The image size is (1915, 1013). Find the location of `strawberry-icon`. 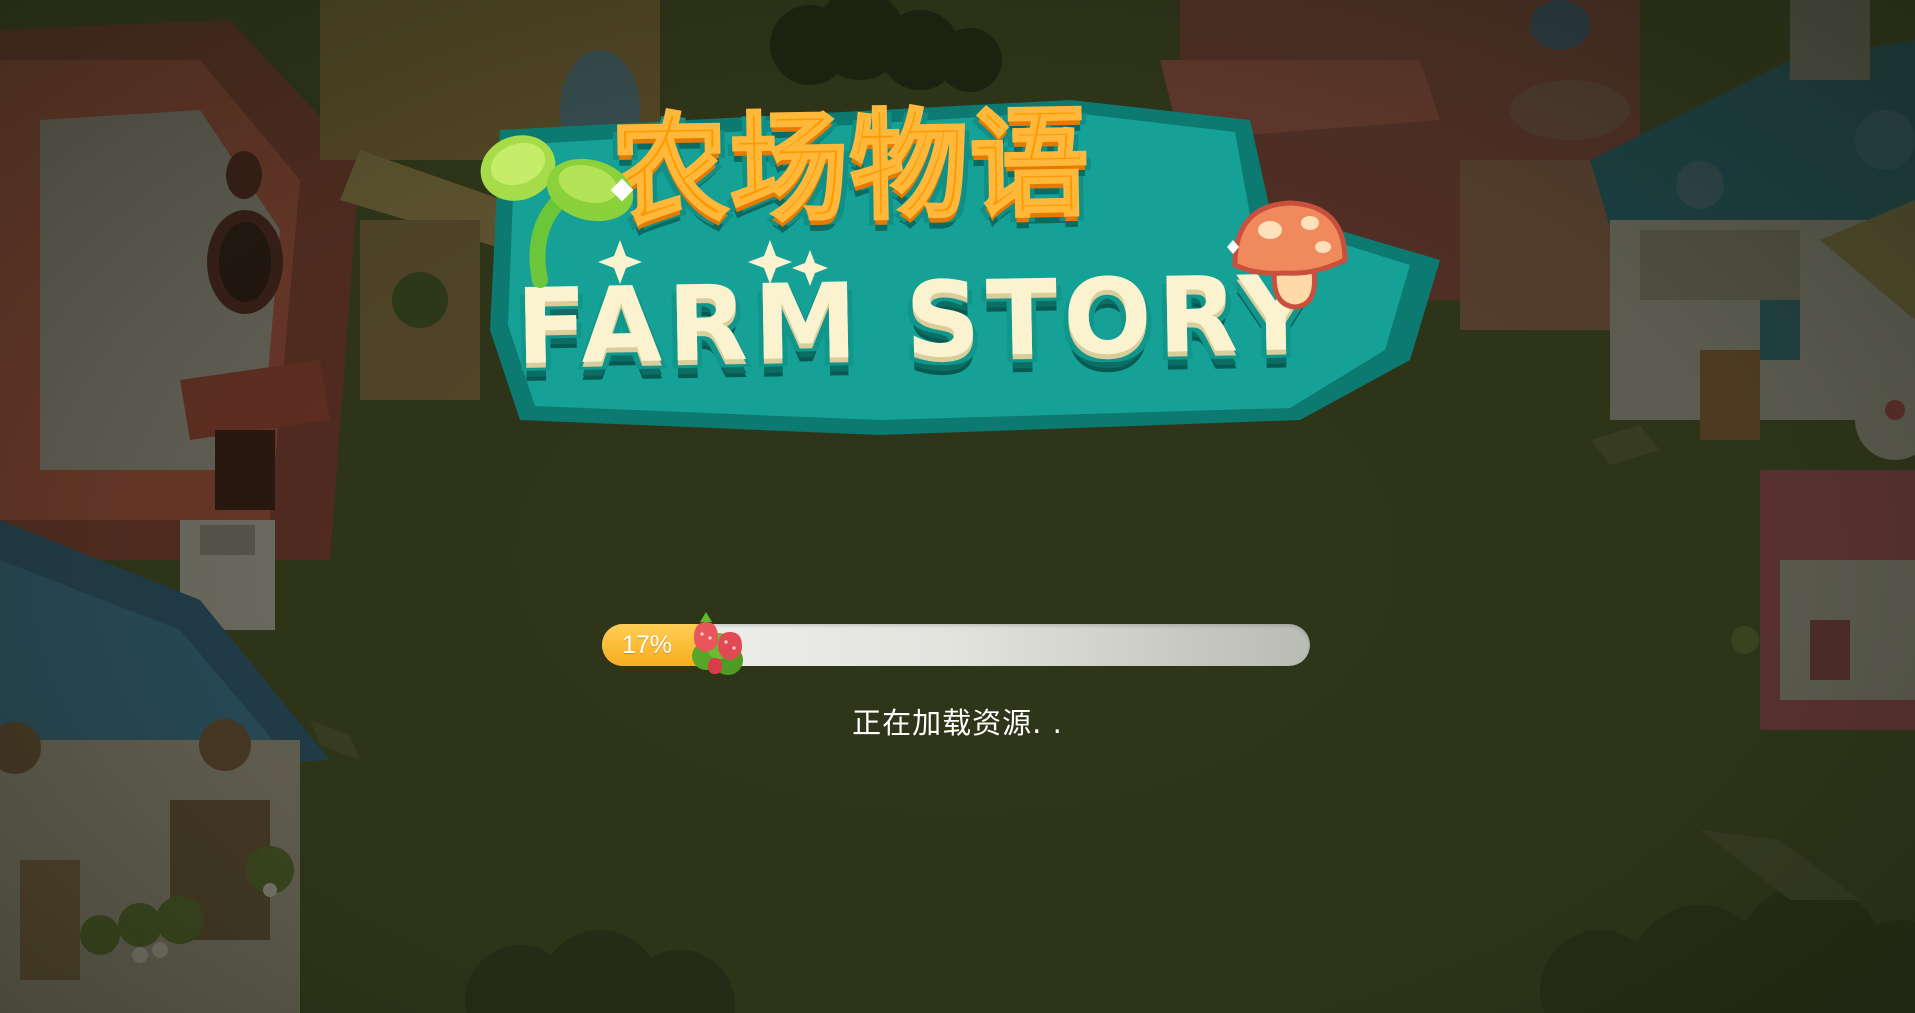

strawberry-icon is located at coordinates (718, 643).